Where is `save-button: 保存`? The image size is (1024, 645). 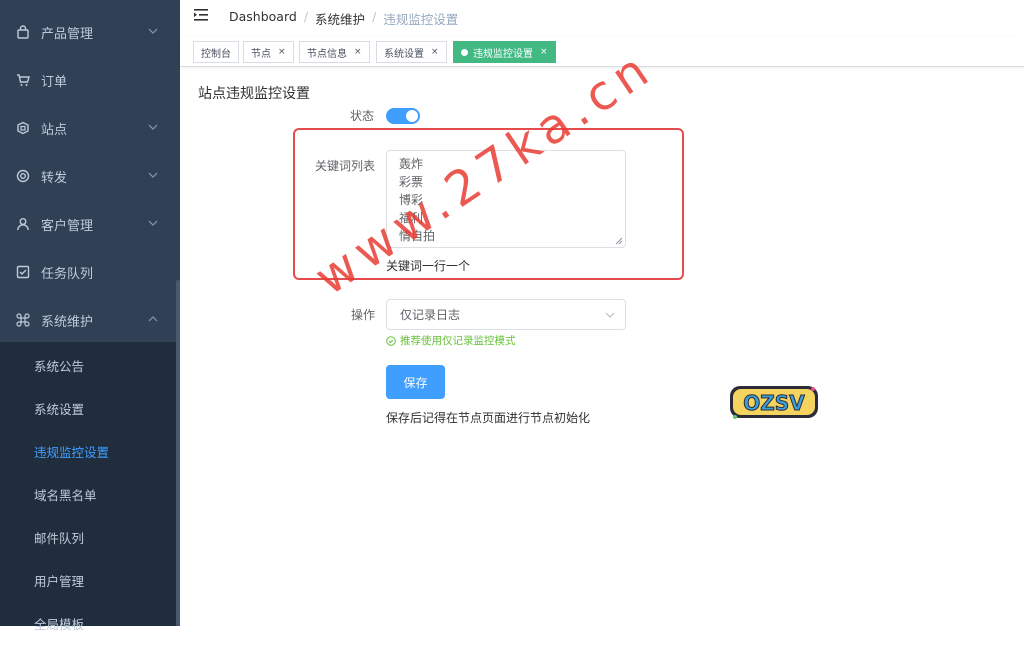 save-button: 保存 is located at coordinates (415, 382).